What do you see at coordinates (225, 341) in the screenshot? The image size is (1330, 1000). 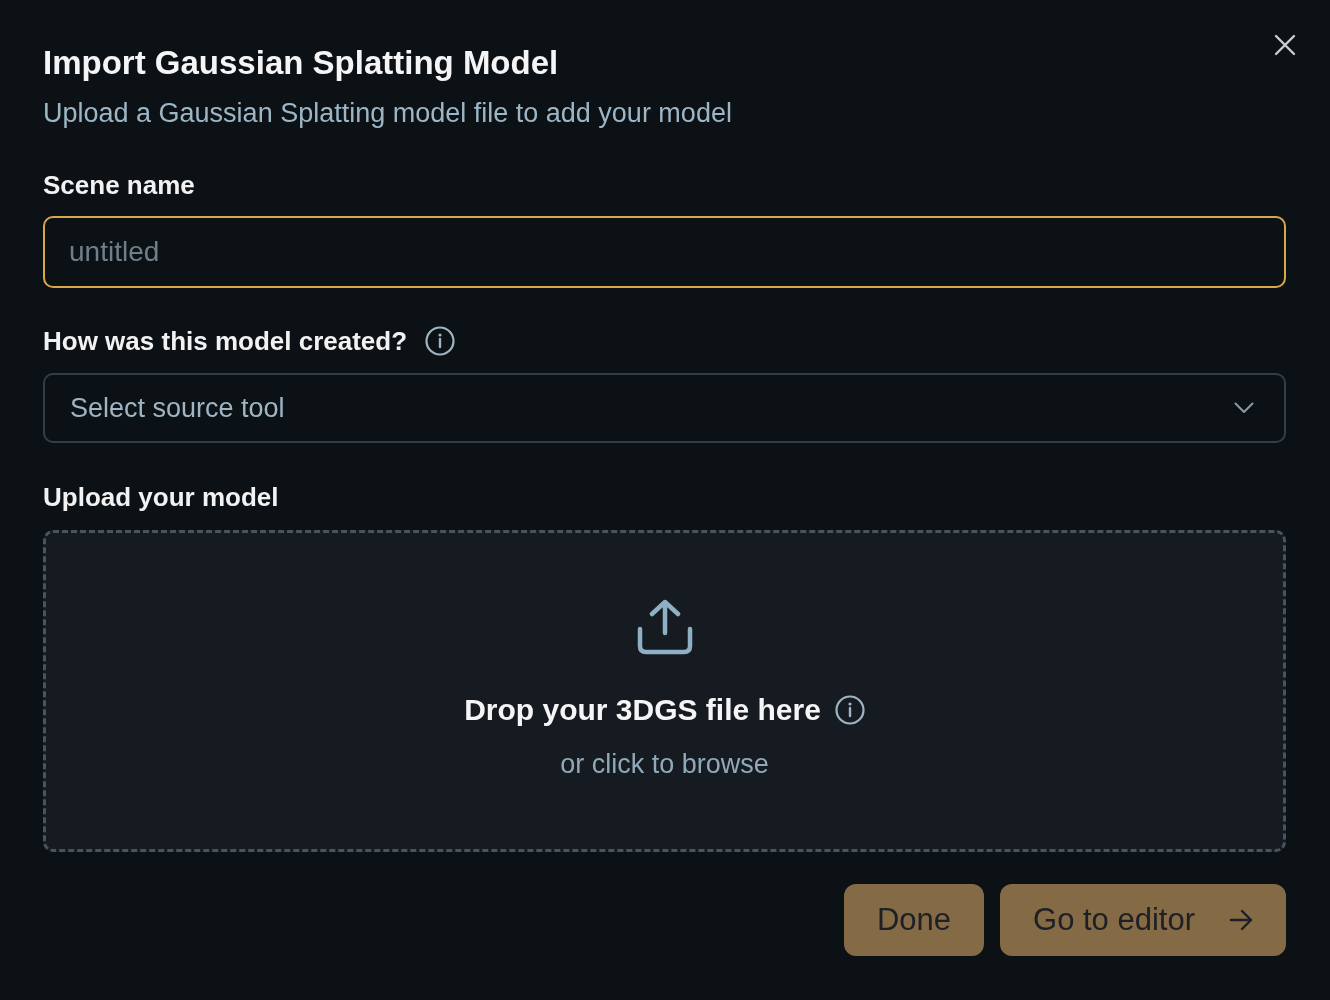 I see `field-label: How was this model created?` at bounding box center [225, 341].